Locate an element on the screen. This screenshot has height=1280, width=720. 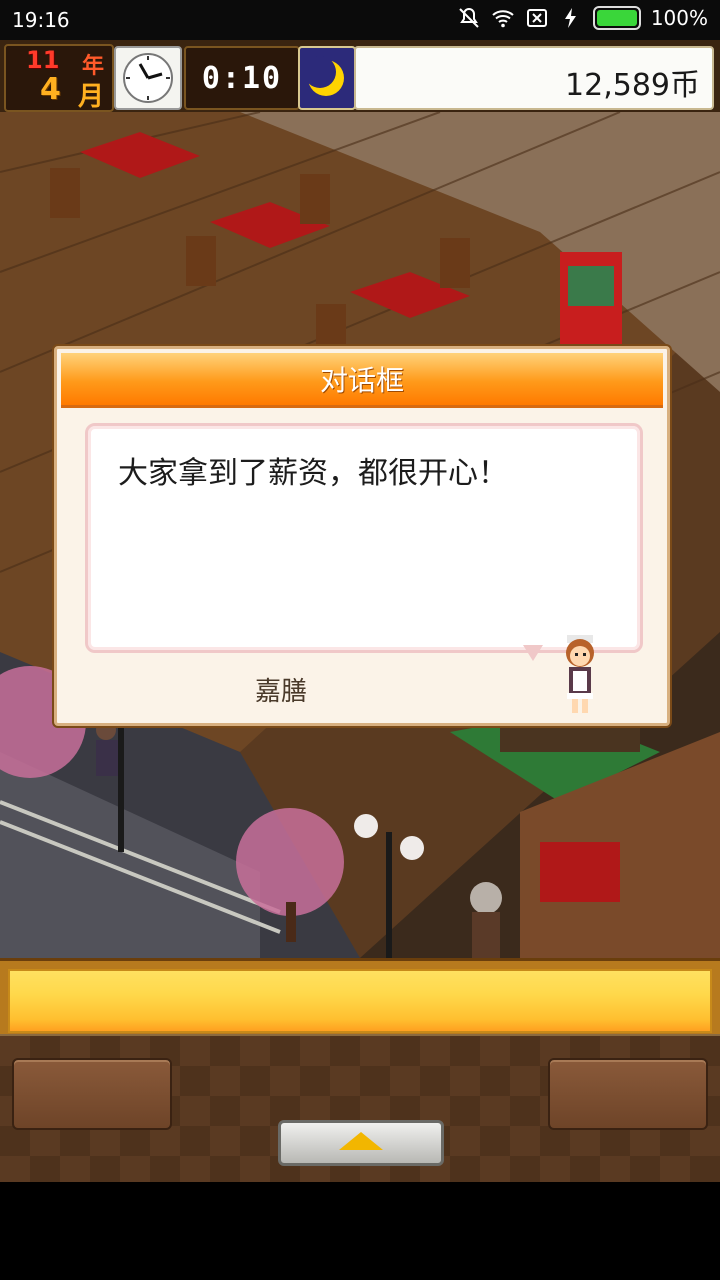
money-value: 12,589币 is located at coordinates (632, 85).